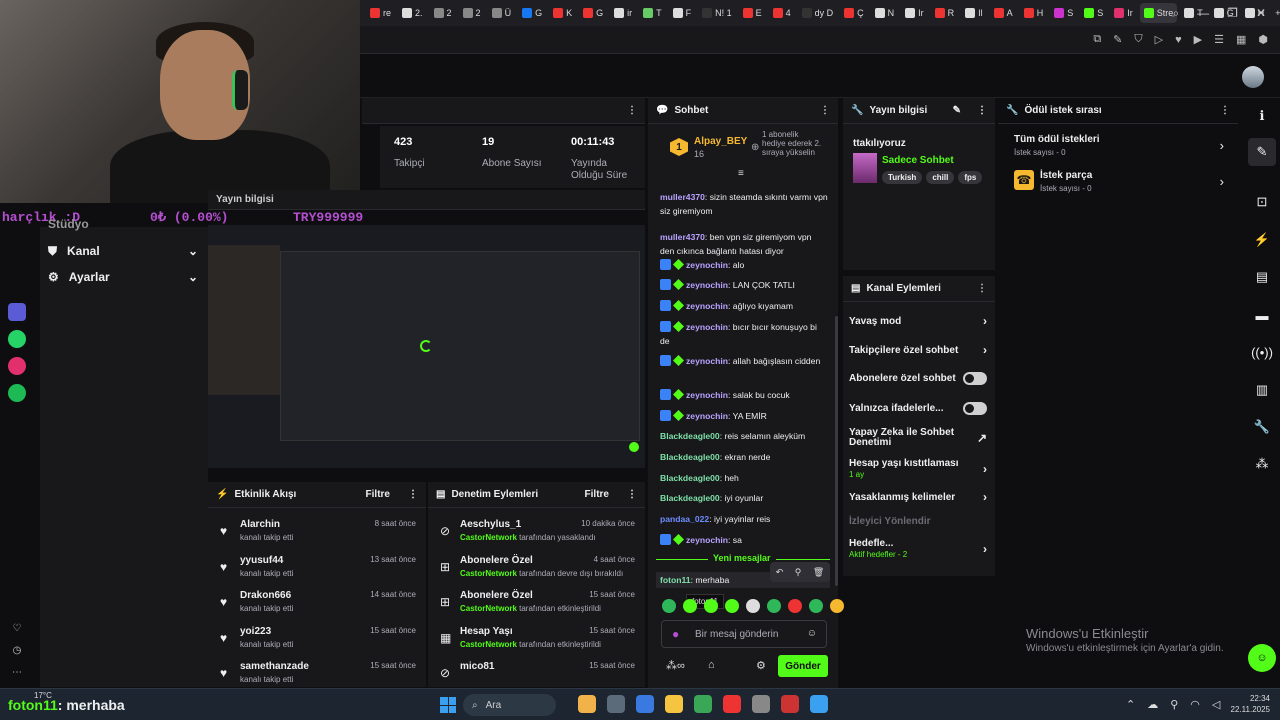 This screenshot has height=720, width=1280. What do you see at coordinates (885, 13) in the screenshot?
I see `browser-tab: N` at bounding box center [885, 13].